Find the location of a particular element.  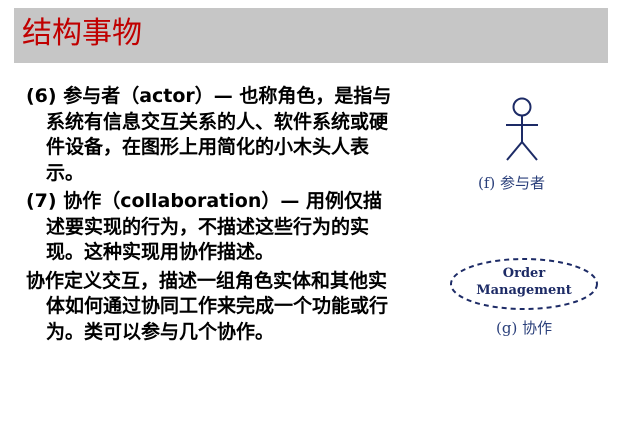

actor-caption: (f) 参与者 is located at coordinates (512, 183).